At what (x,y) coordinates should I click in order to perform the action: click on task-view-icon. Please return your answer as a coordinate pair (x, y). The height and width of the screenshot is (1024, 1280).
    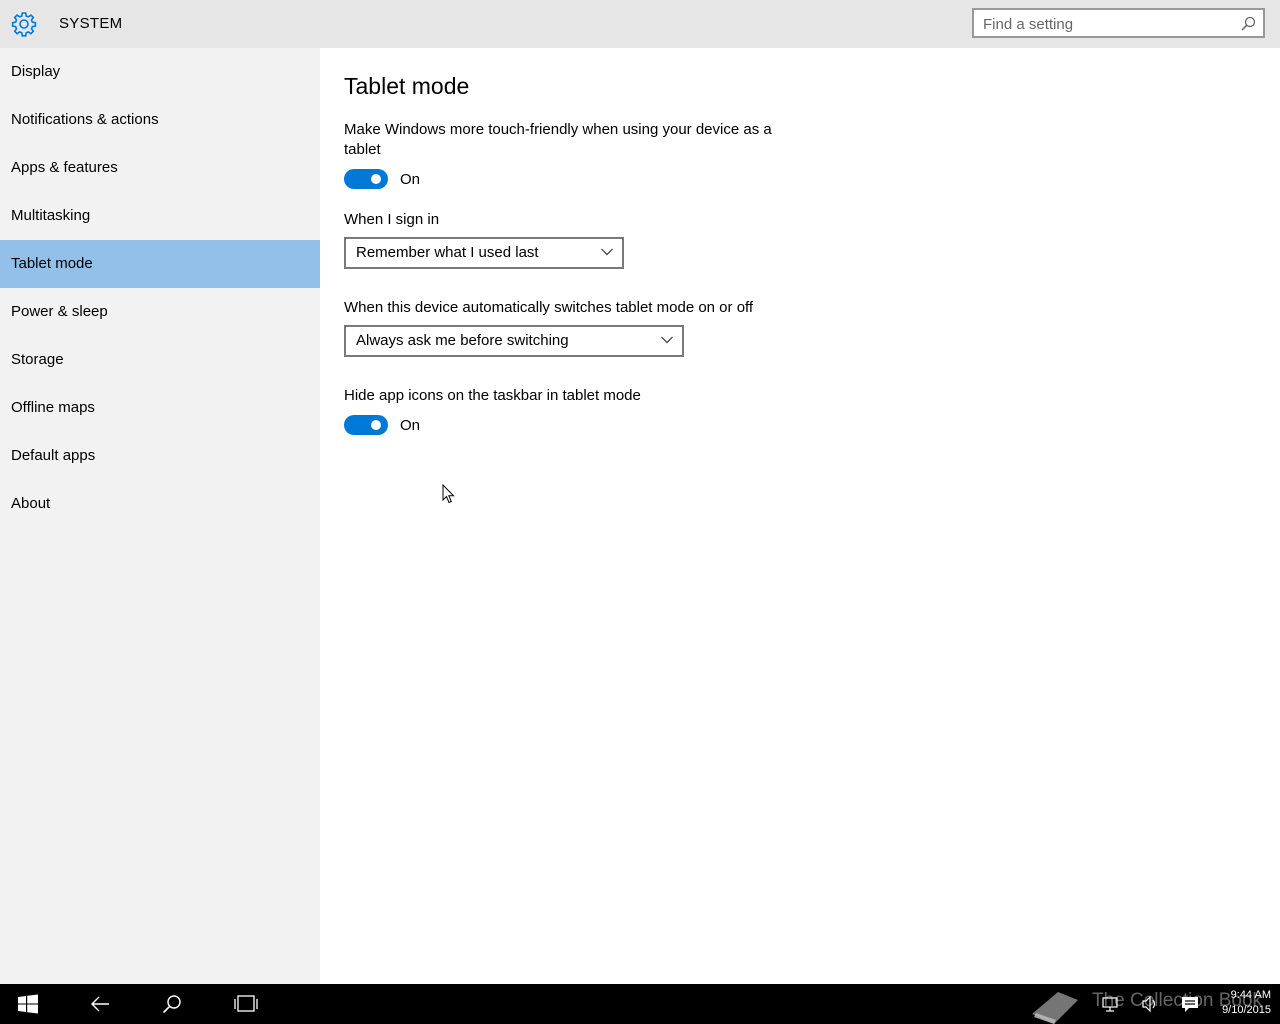
    Looking at the image, I should click on (246, 1003).